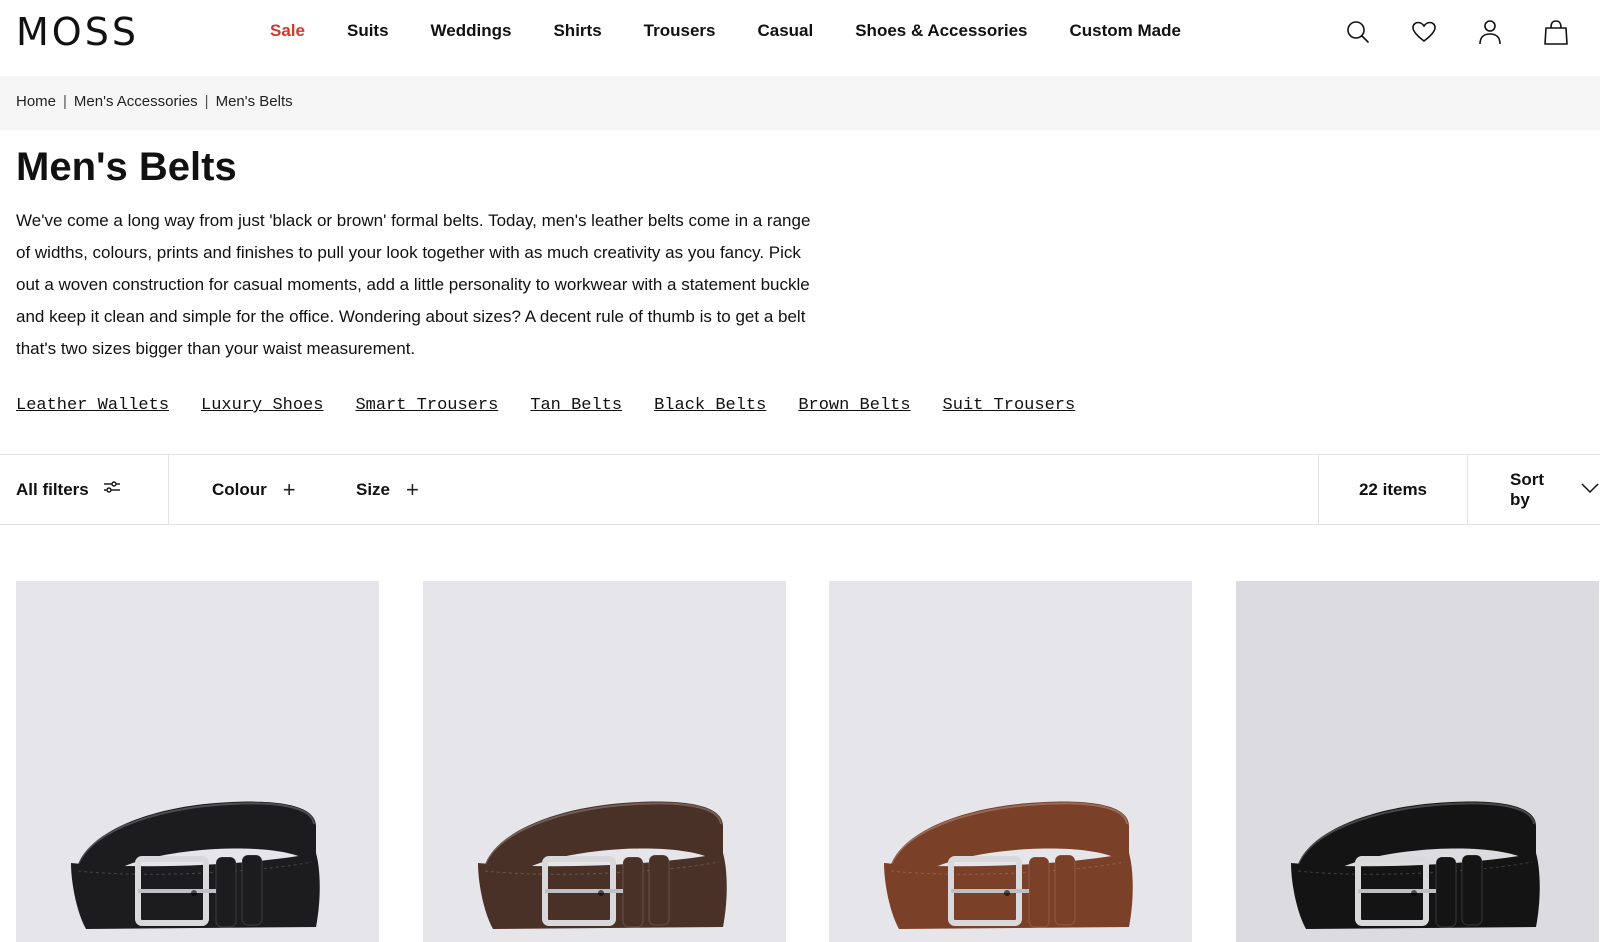 The image size is (1600, 942). What do you see at coordinates (287, 31) in the screenshot?
I see `nav-sale: Sale` at bounding box center [287, 31].